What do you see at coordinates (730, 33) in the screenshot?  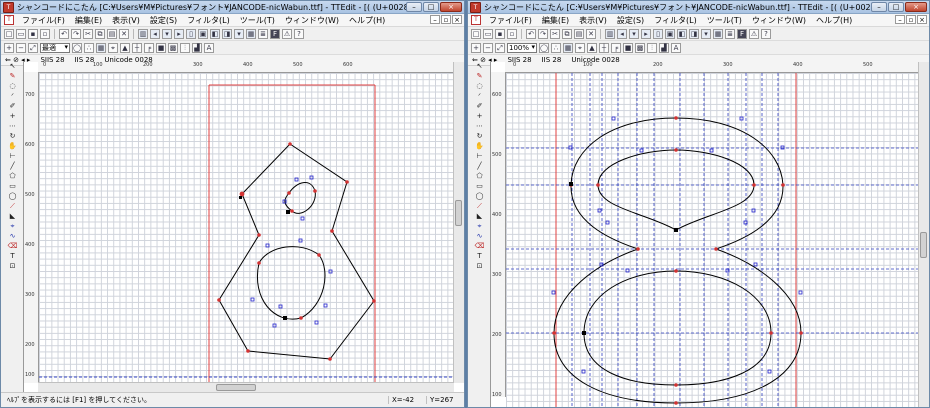 I see `list-icon: ≣` at bounding box center [730, 33].